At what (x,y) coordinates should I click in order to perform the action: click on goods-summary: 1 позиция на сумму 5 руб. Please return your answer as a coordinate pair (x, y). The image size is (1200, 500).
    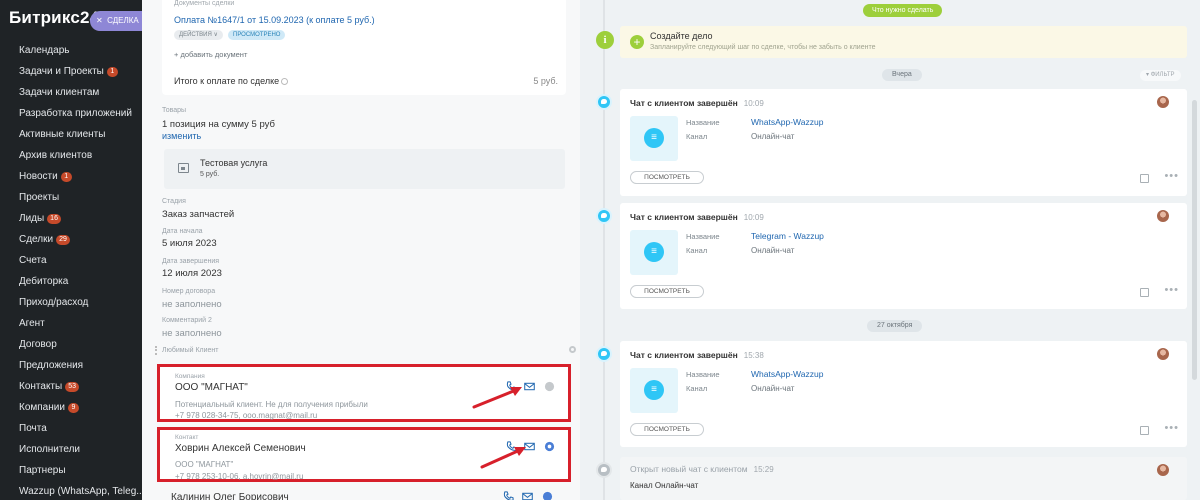
    Looking at the image, I should click on (218, 124).